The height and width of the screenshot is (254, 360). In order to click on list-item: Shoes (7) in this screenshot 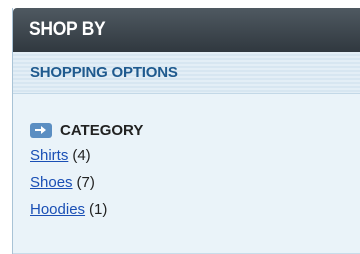, I will do `click(195, 182)`.